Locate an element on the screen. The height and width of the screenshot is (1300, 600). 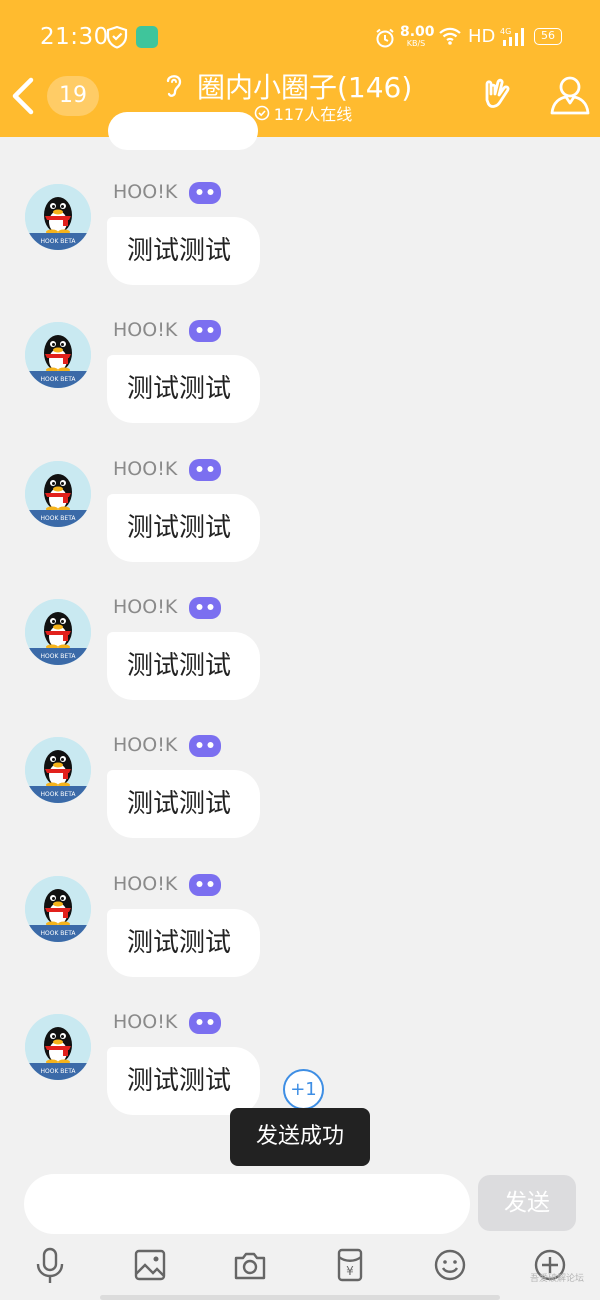
input-toolbar: ¥ is located at coordinates (300, 1267).